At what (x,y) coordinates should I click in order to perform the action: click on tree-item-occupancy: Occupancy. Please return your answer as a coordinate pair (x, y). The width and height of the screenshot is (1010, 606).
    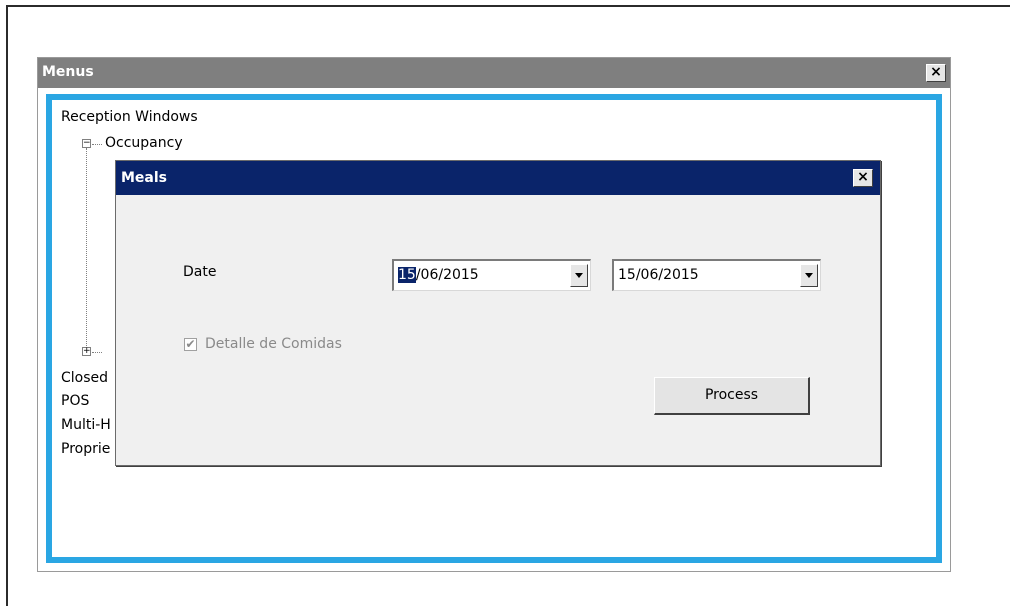
    Looking at the image, I should click on (144, 143).